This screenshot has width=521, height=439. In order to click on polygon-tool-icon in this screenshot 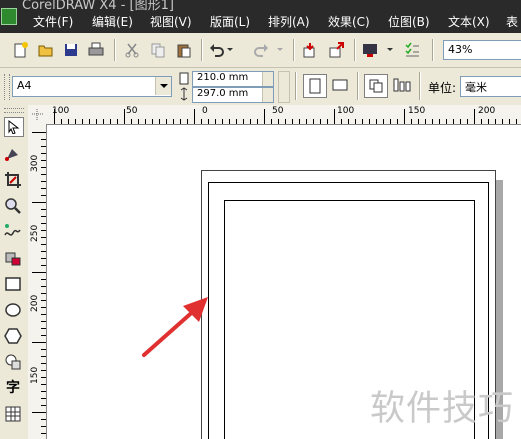, I will do `click(13, 336)`.